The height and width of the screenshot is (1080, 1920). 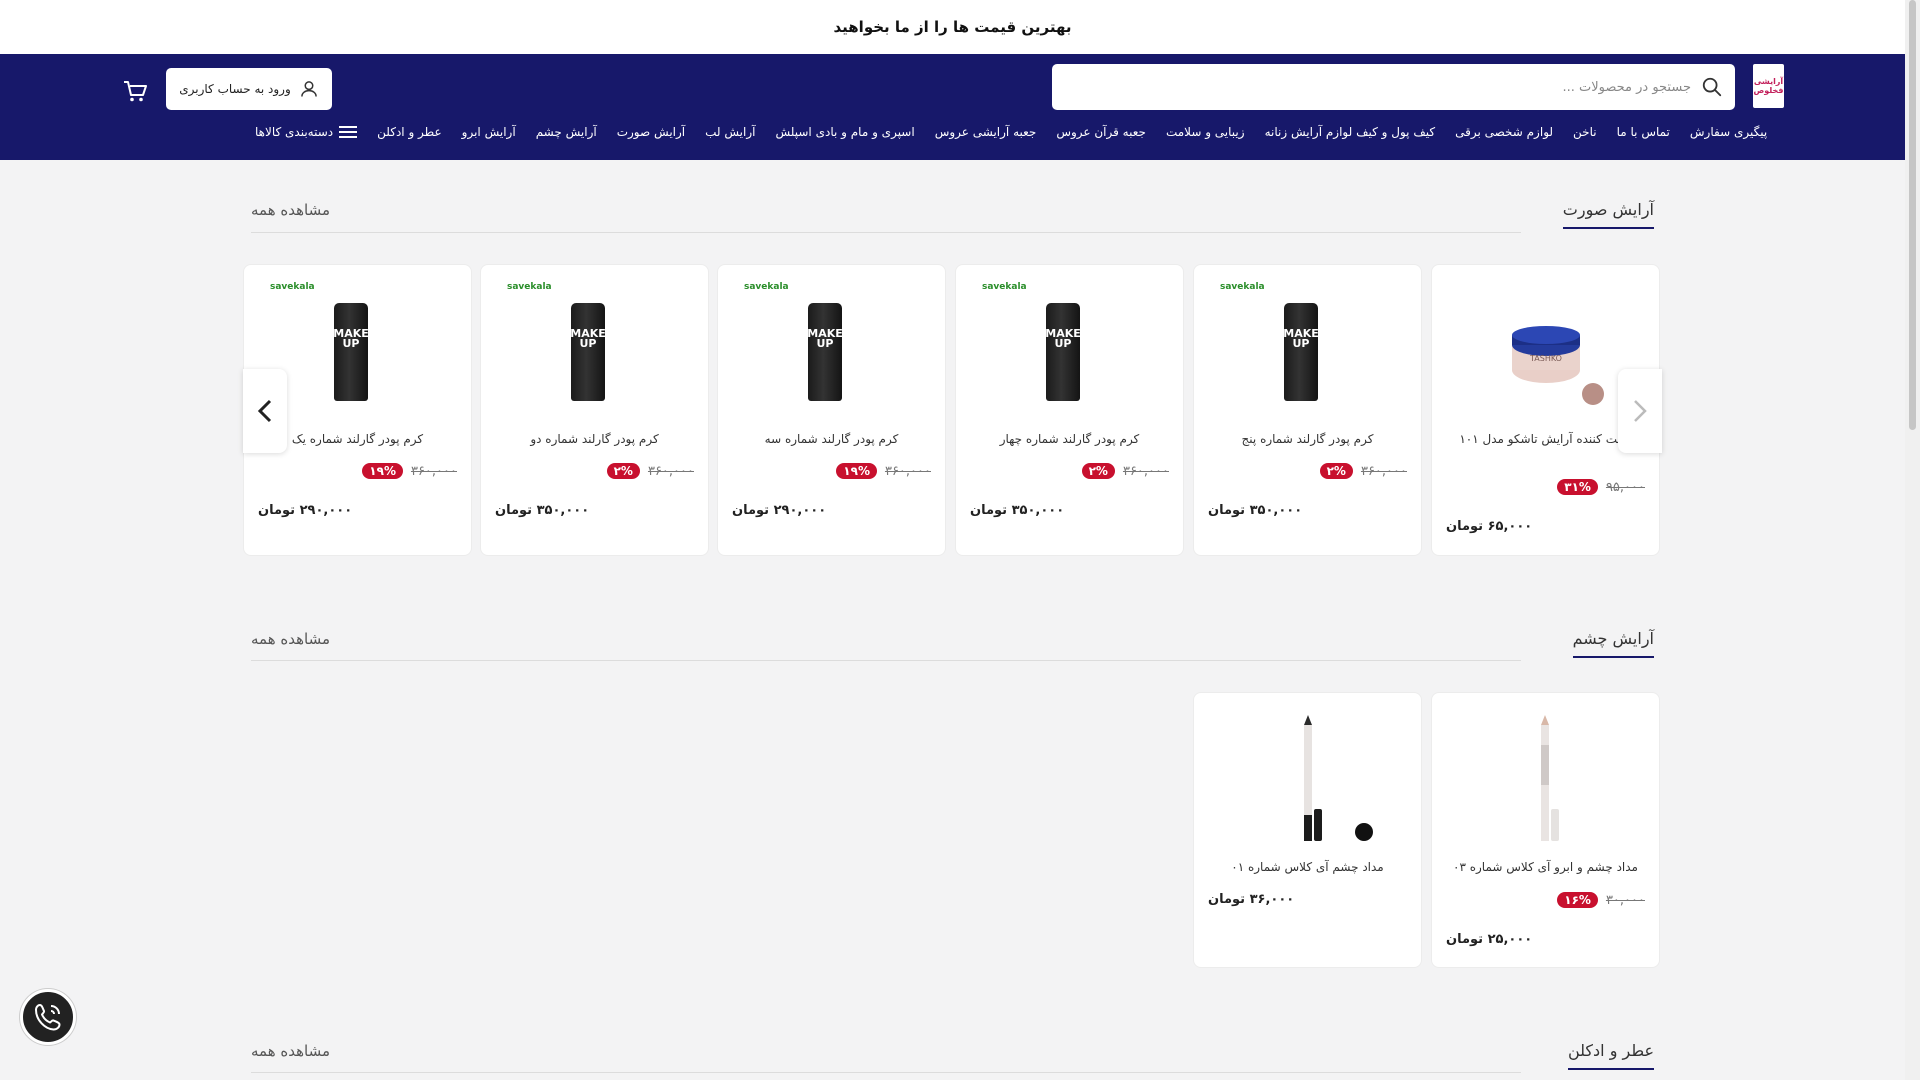 What do you see at coordinates (290, 210) in the screenshot?
I see `see-all-face-link: مشاهده همه` at bounding box center [290, 210].